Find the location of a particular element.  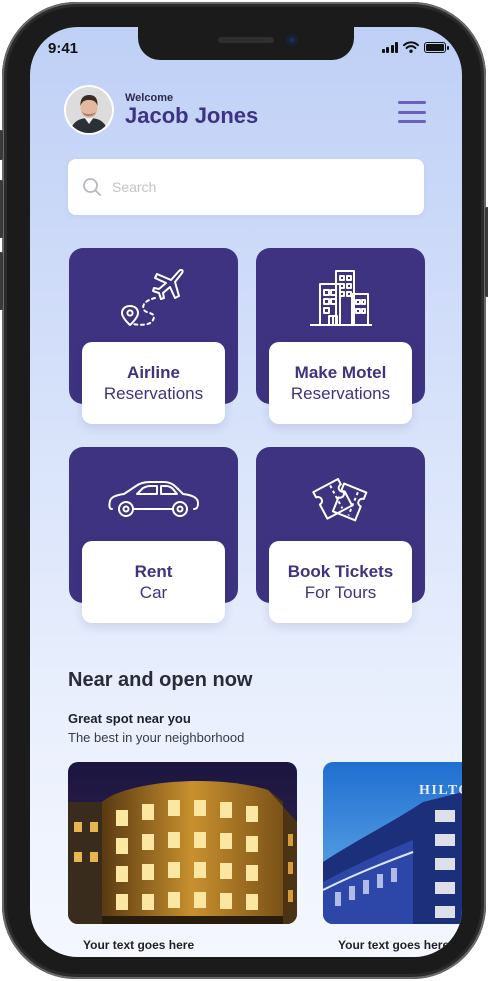

tile-label: Rent Car is located at coordinates (153, 582).